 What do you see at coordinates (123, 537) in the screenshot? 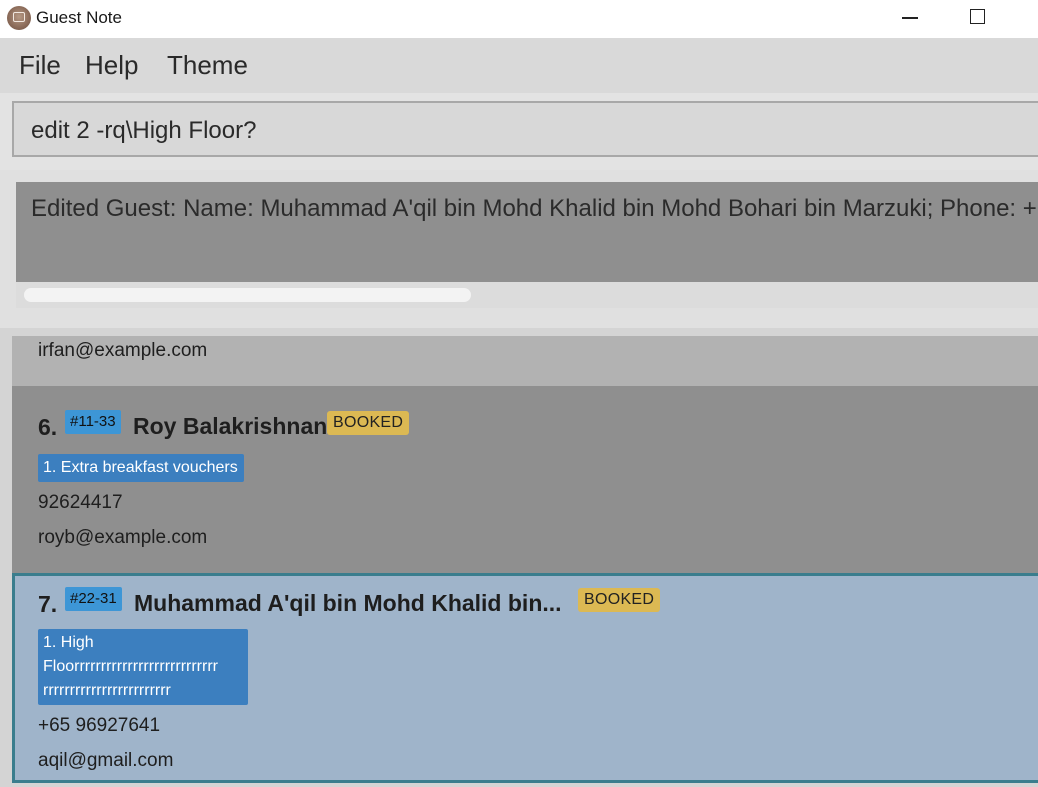
I see `guest-email: royb@example.com` at bounding box center [123, 537].